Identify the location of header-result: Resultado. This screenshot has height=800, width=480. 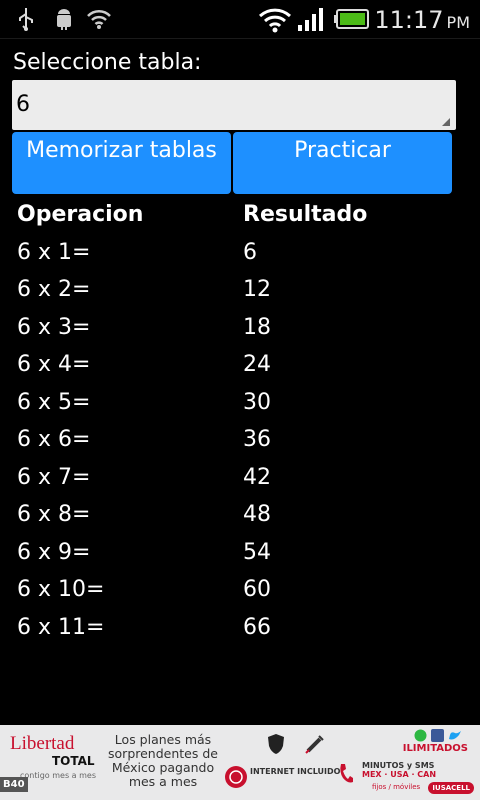
(305, 214).